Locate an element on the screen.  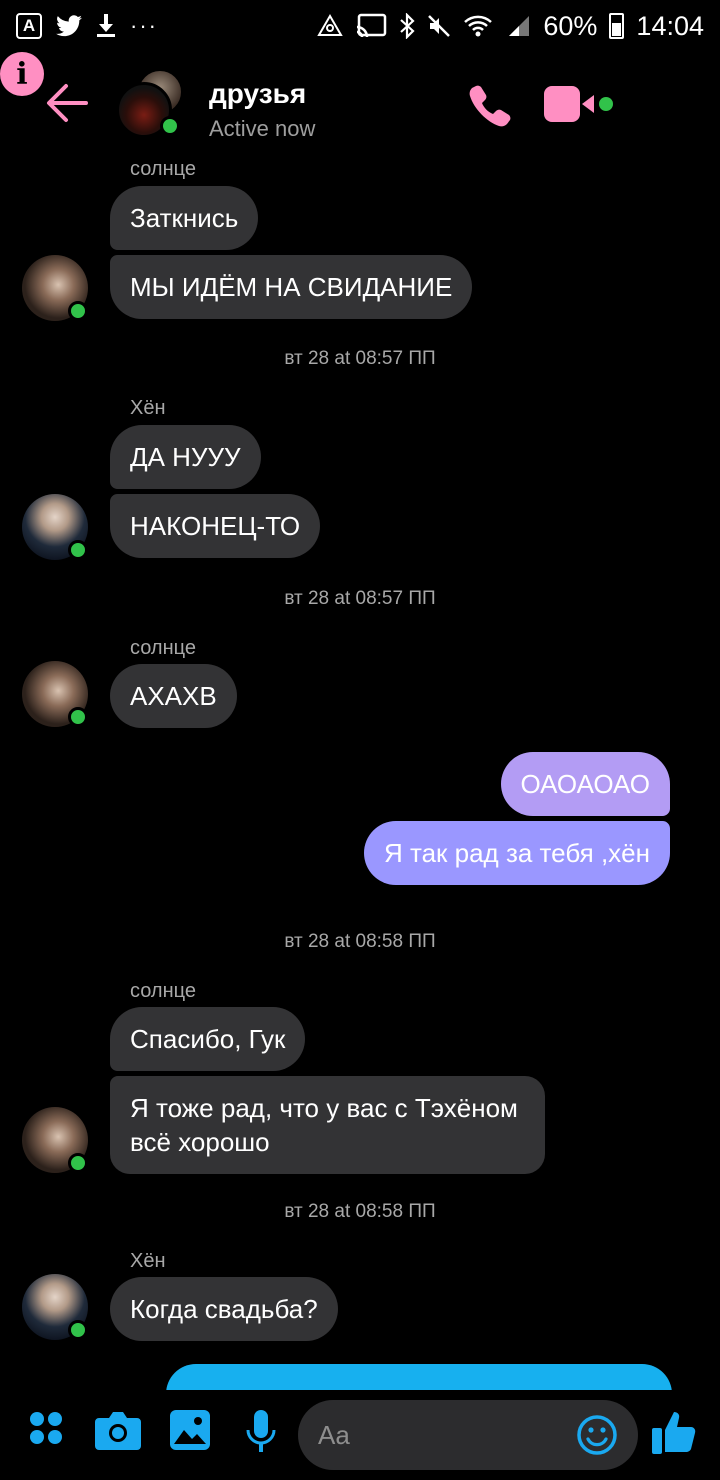
twitter-icon is located at coordinates (69, 26).